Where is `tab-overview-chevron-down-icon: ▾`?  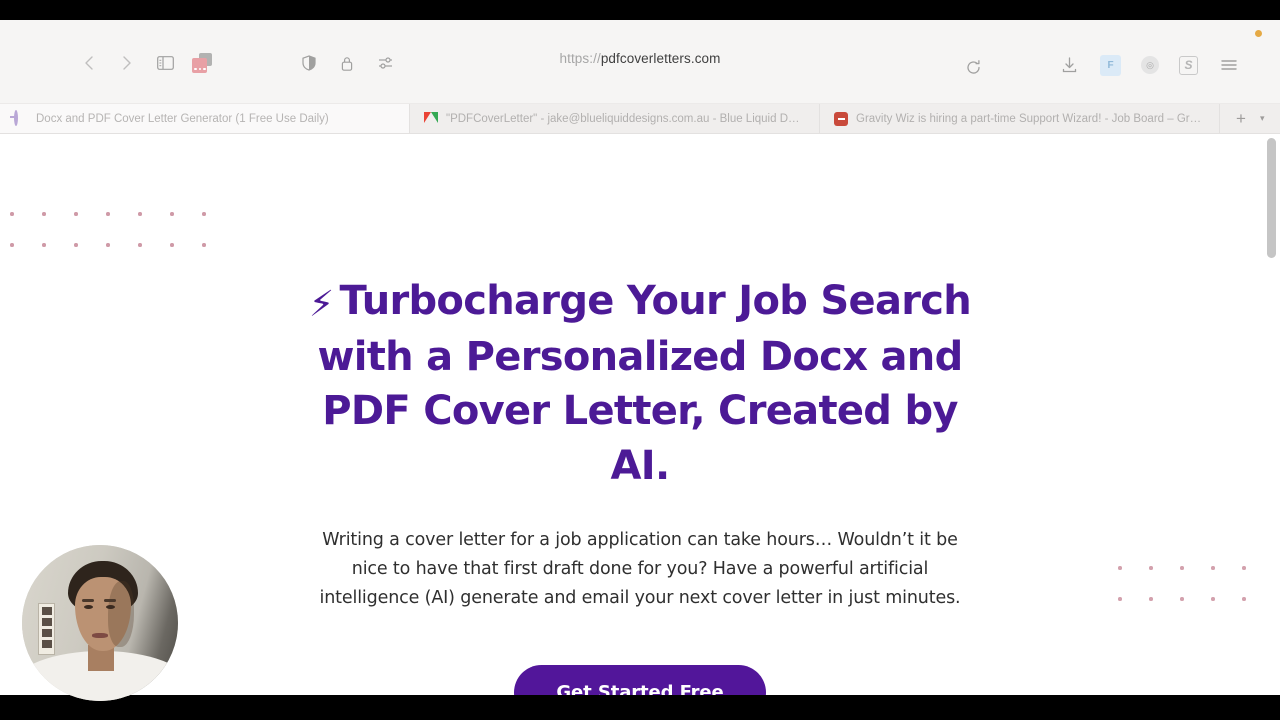
tab-overview-chevron-down-icon: ▾ is located at coordinates (1262, 118).